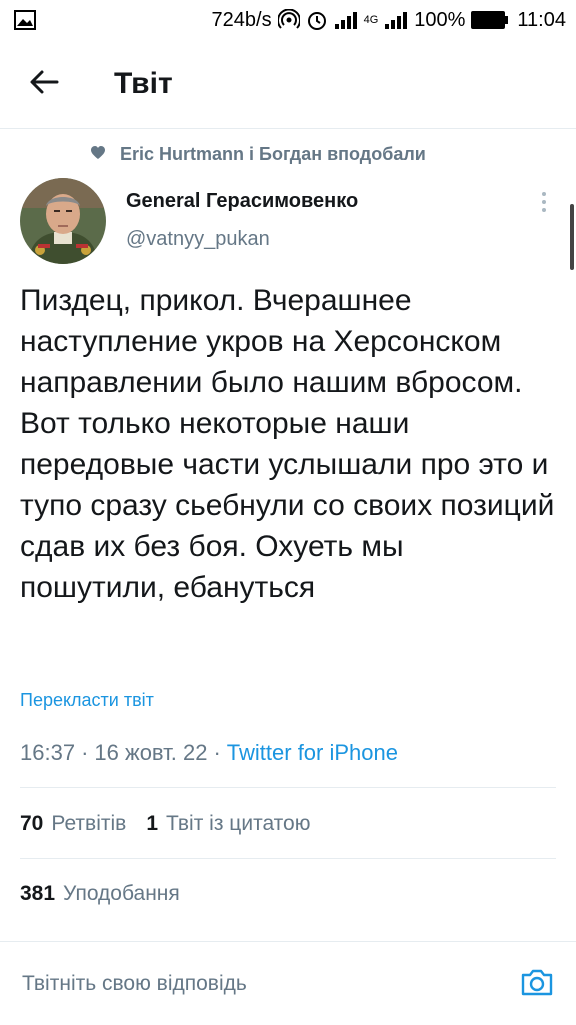 This screenshot has width=576, height=1025. I want to click on tweet-date: 16 жовт. 22, so click(151, 752).